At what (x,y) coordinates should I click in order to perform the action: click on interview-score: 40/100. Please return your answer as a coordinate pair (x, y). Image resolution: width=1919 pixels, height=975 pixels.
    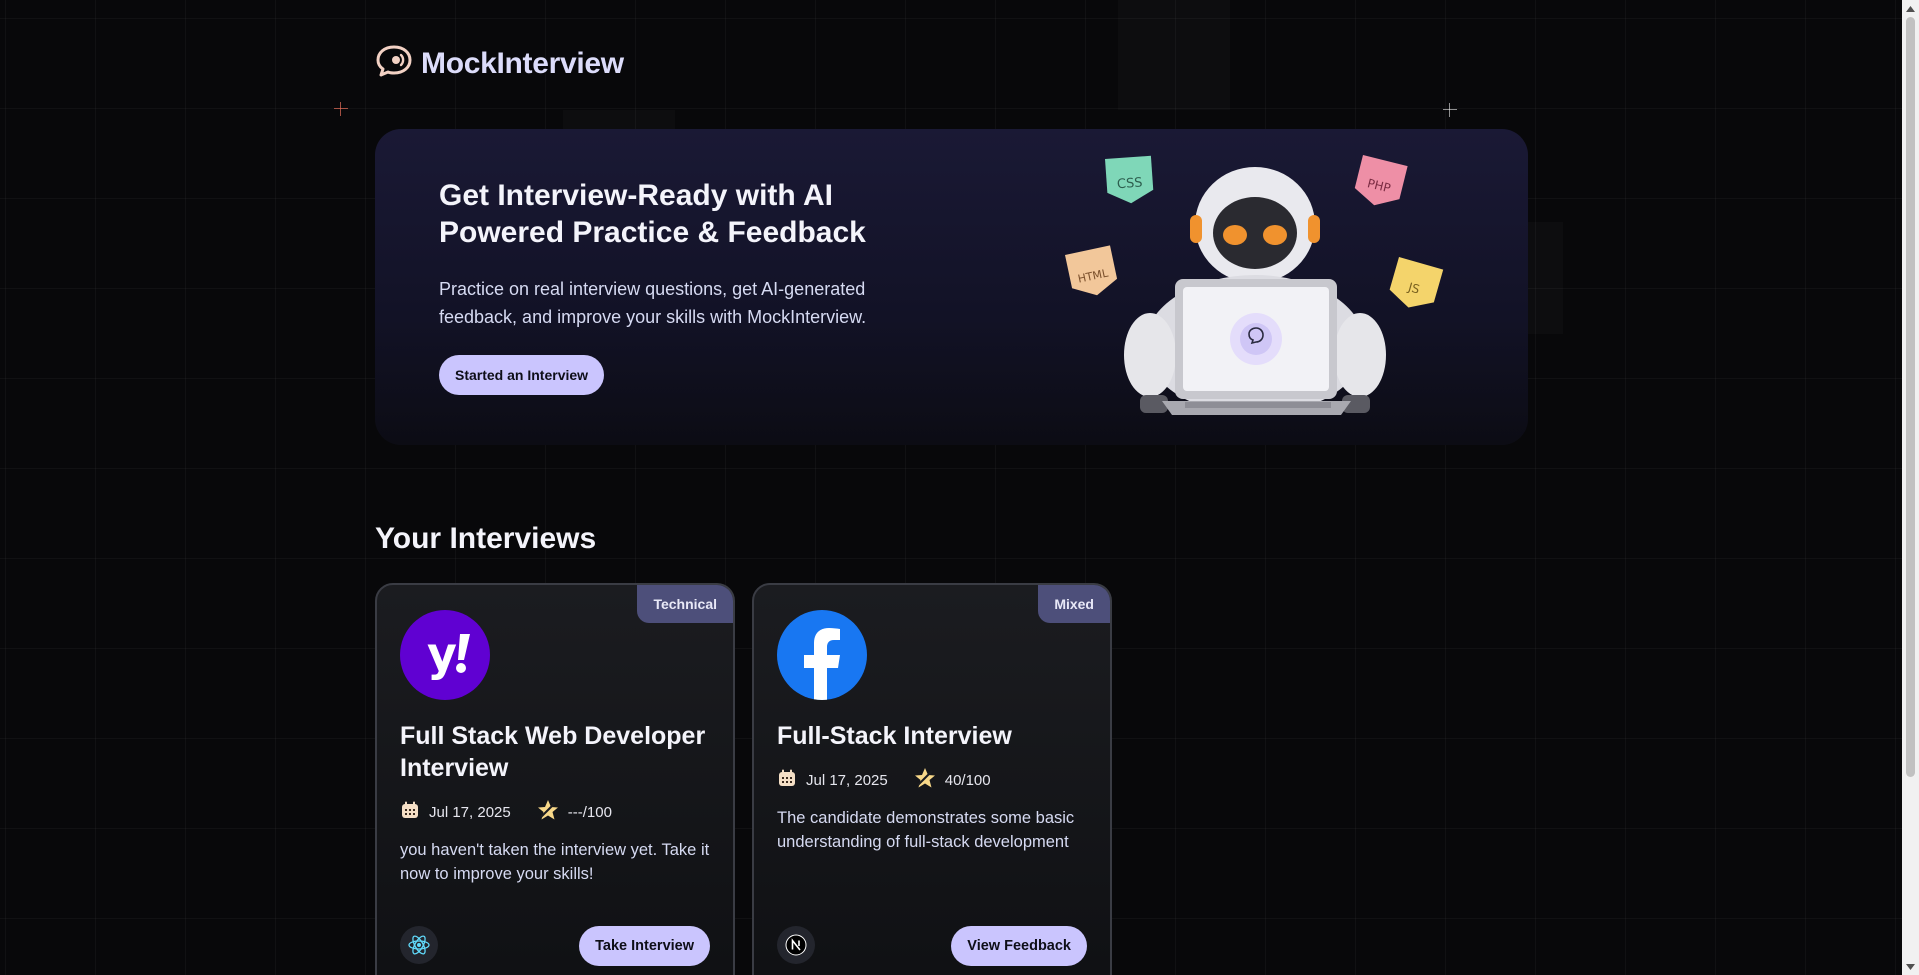
    Looking at the image, I should click on (967, 780).